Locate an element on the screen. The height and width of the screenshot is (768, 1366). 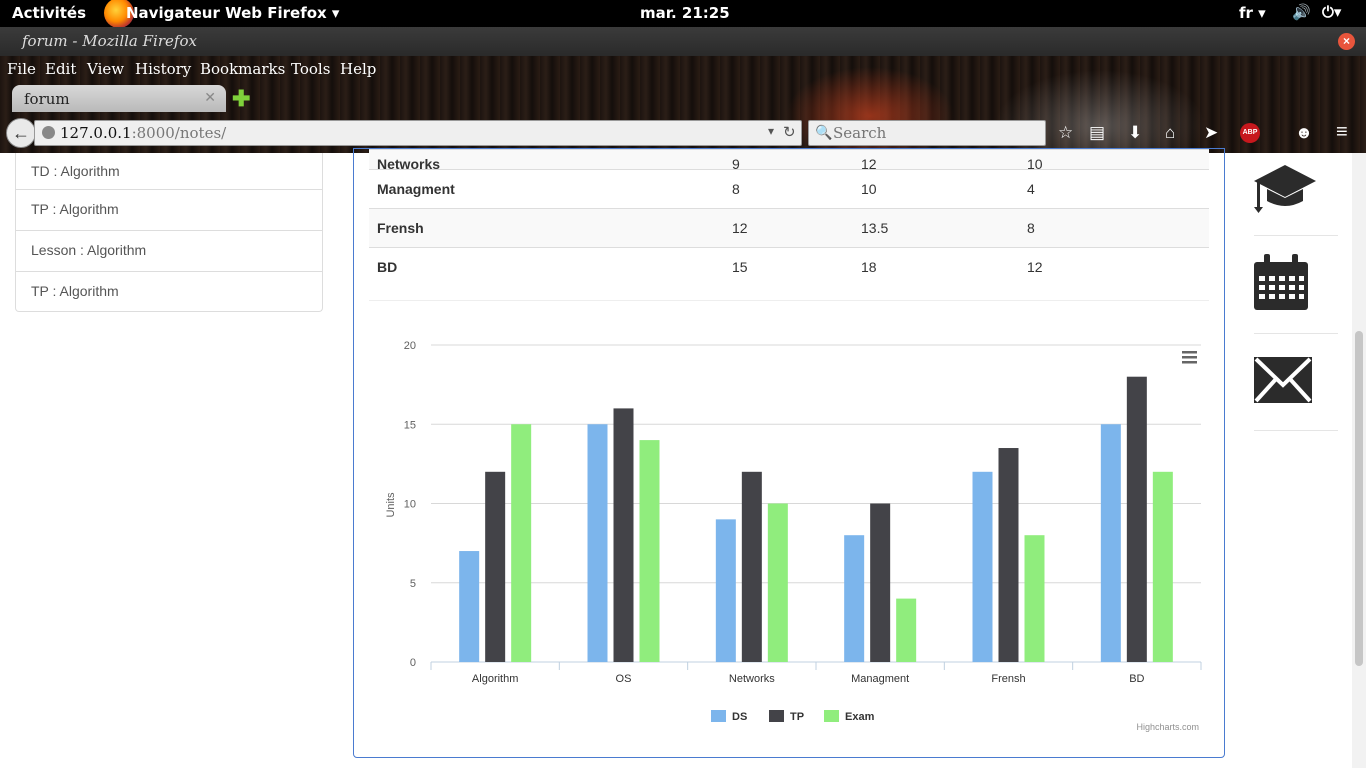
url-text: 127.0.0.1:8000/notes/ is located at coordinates (143, 133).